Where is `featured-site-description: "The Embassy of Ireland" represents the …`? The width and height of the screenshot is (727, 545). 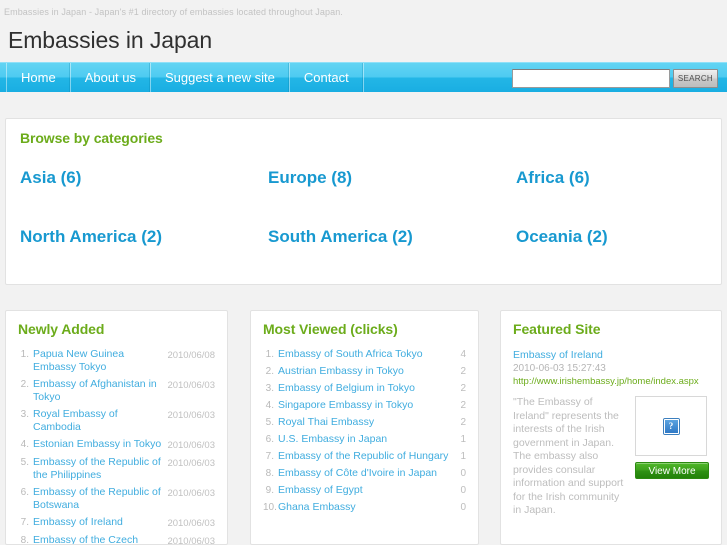
featured-site-description: "The Embassy of Ireland" represents the … is located at coordinates (568, 456).